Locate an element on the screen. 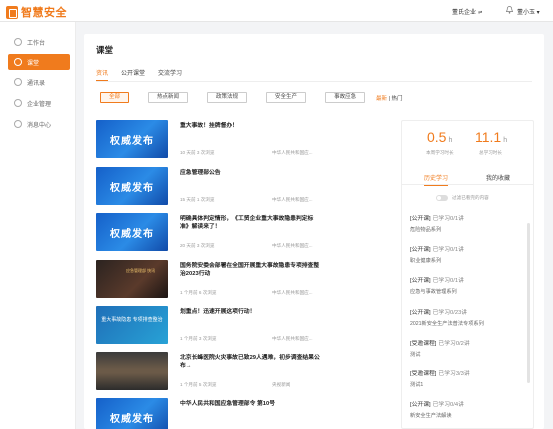 Image resolution: width=553 pixels, height=429 pixels. total-study-label: 总学习时长 is located at coordinates (490, 152).